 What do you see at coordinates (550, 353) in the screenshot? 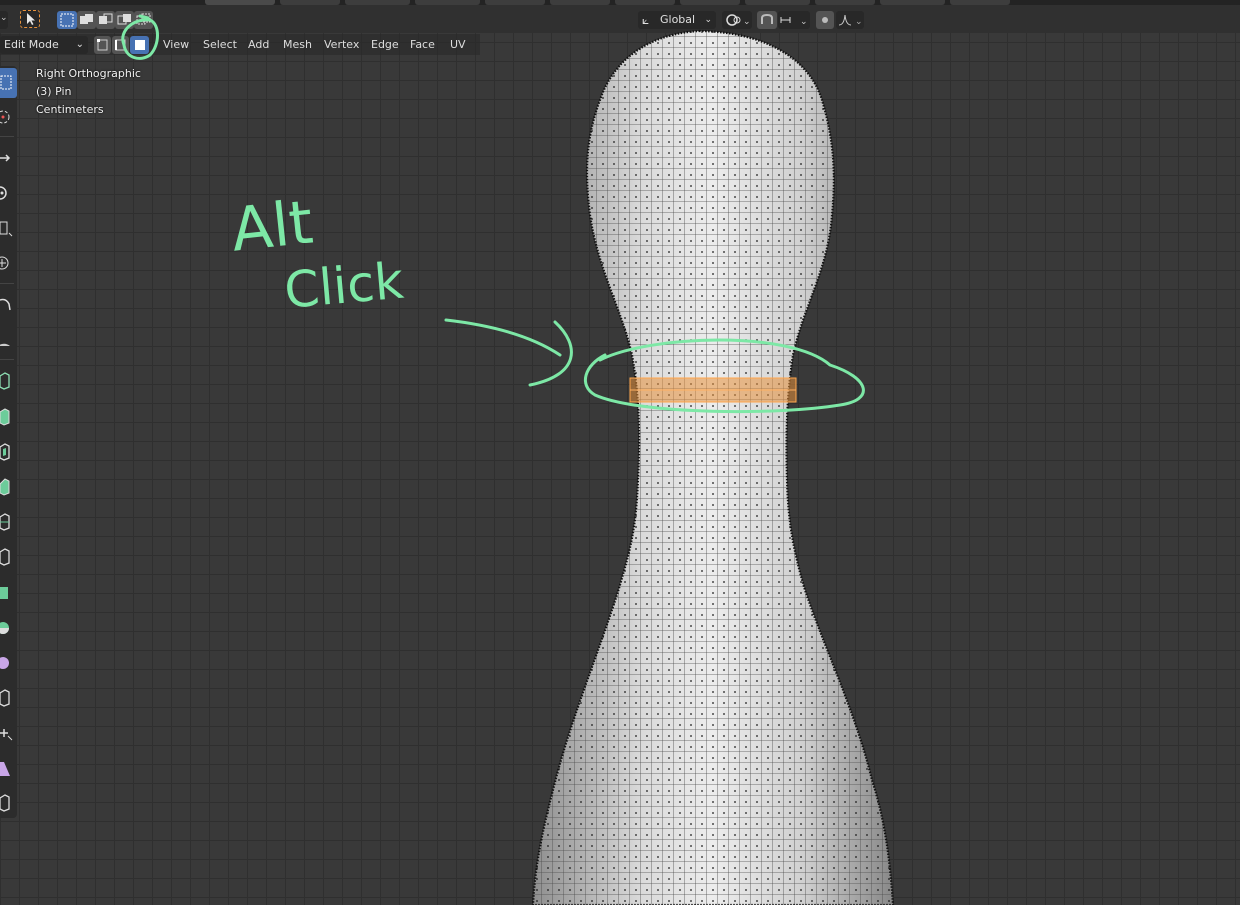
I see `arrow-head` at bounding box center [550, 353].